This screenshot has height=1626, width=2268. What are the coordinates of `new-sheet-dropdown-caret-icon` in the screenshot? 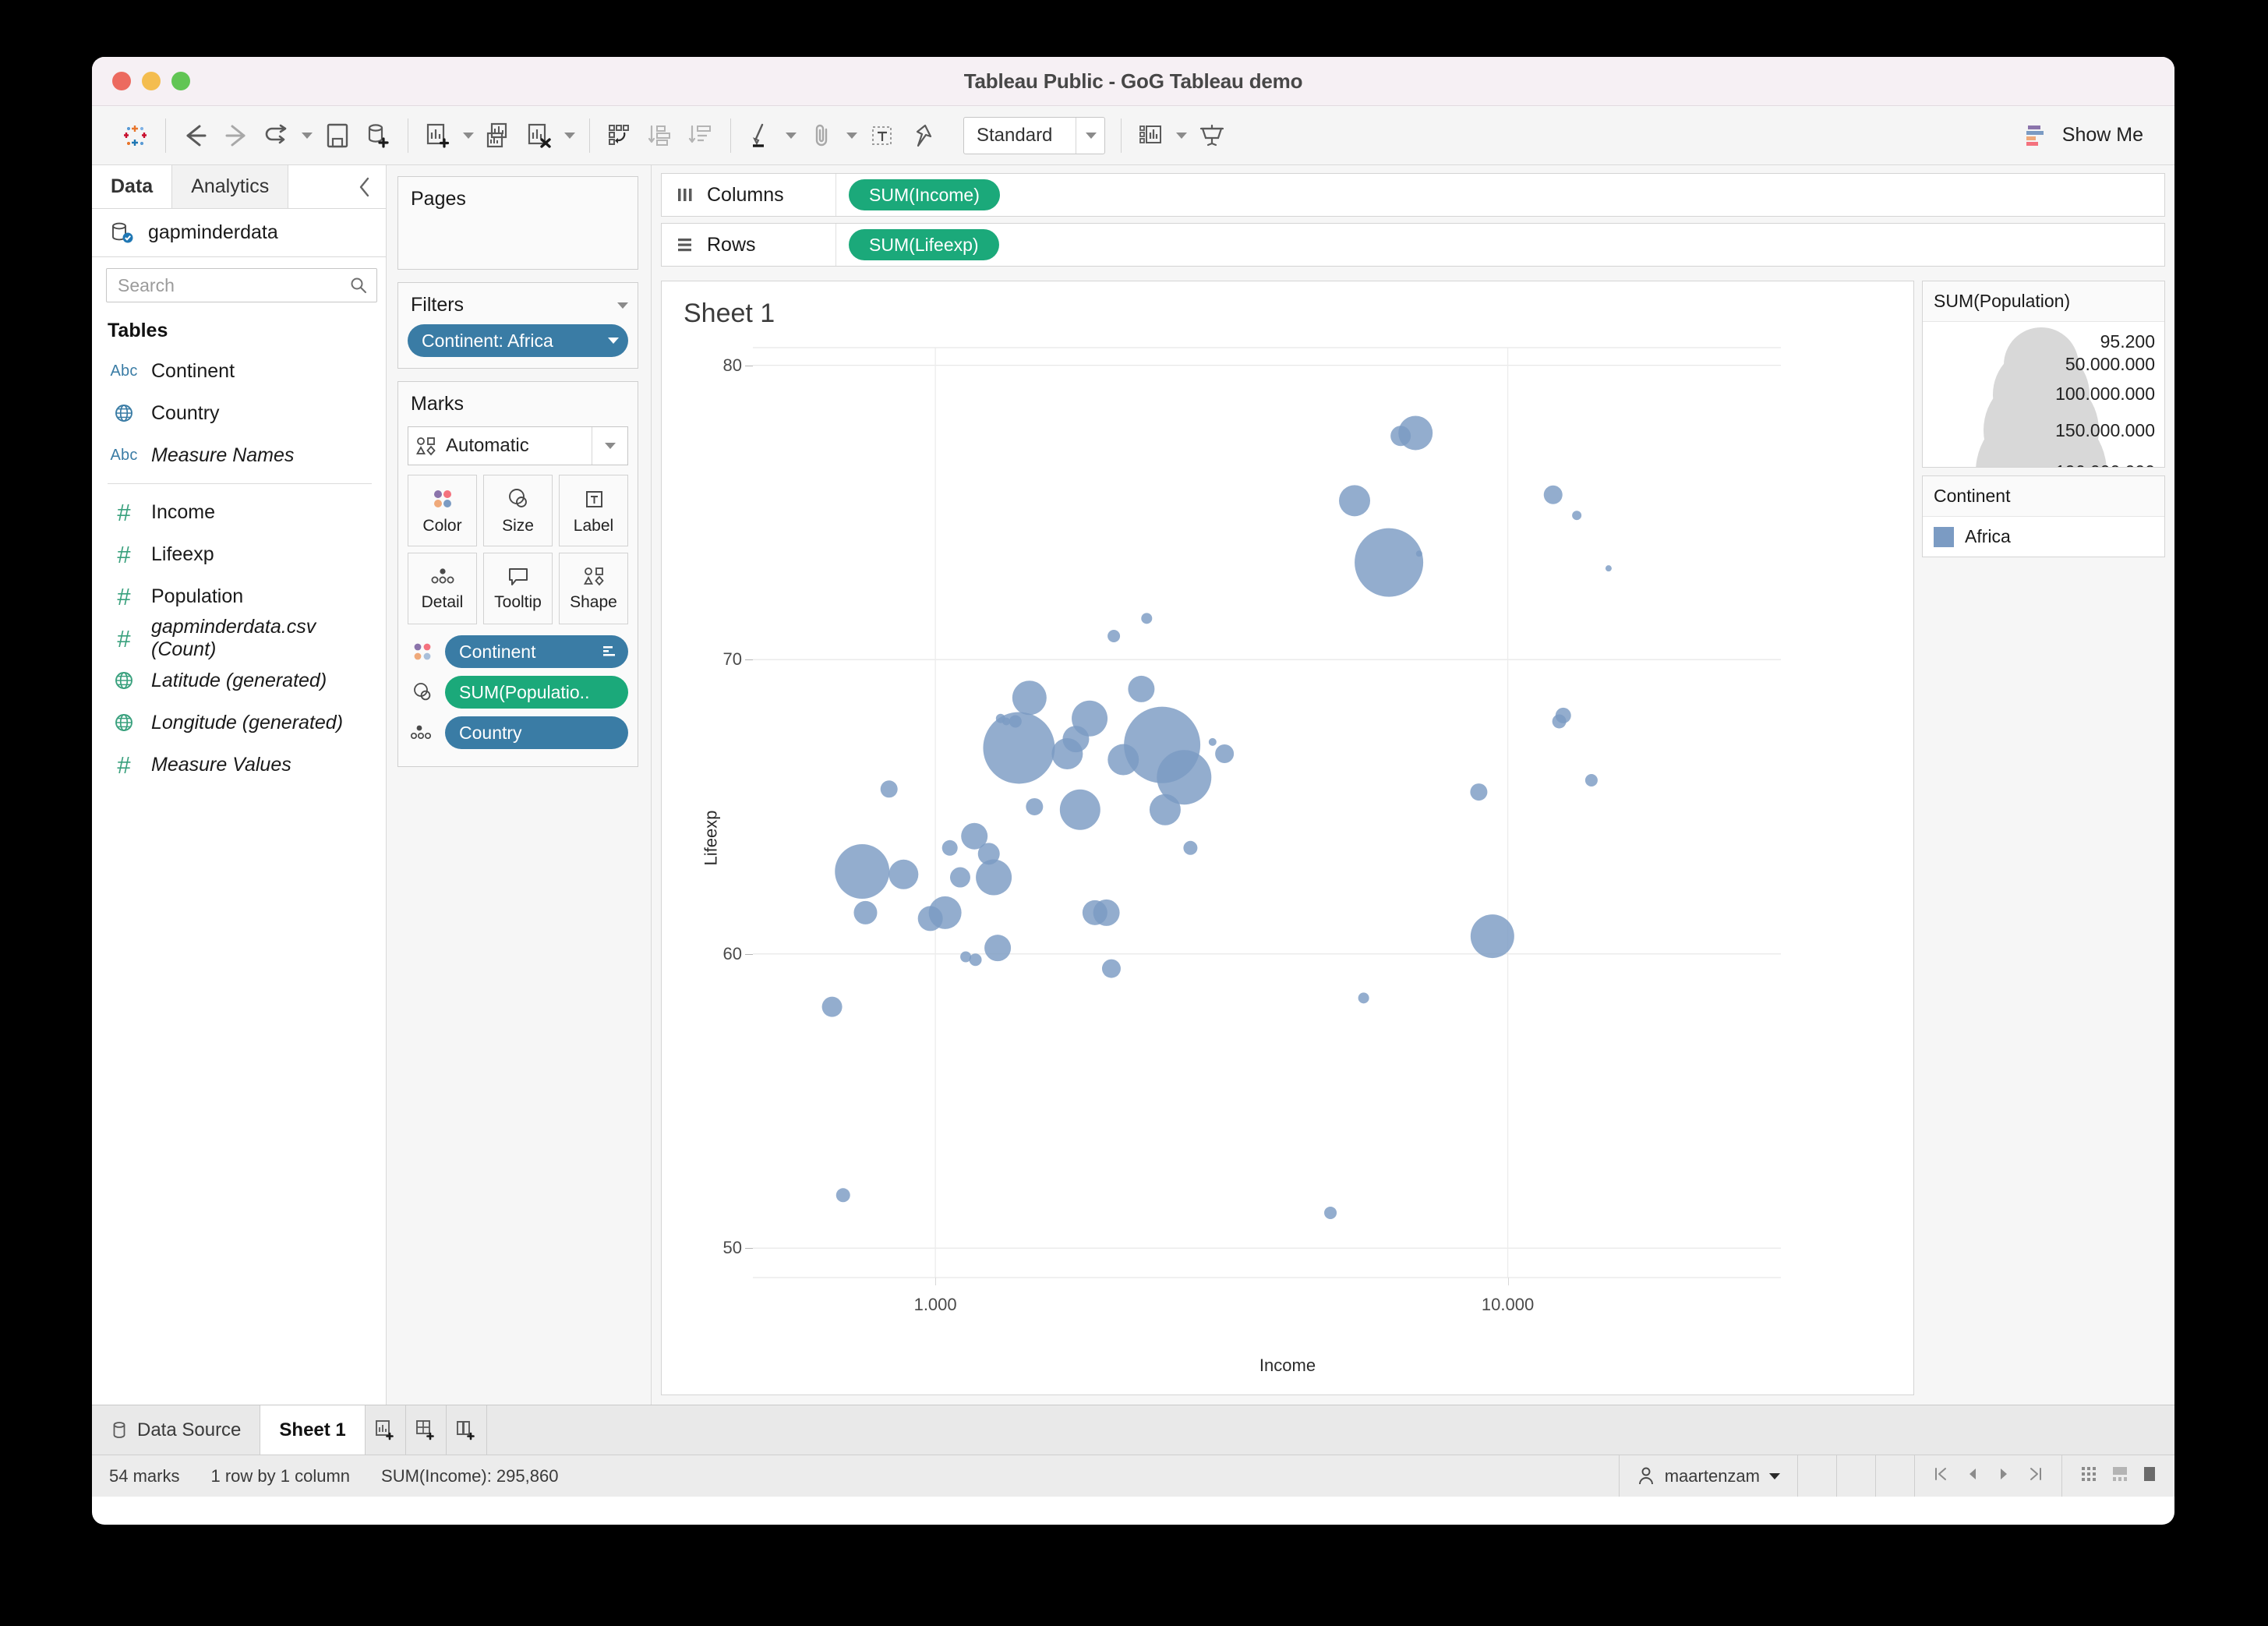 It's located at (468, 135).